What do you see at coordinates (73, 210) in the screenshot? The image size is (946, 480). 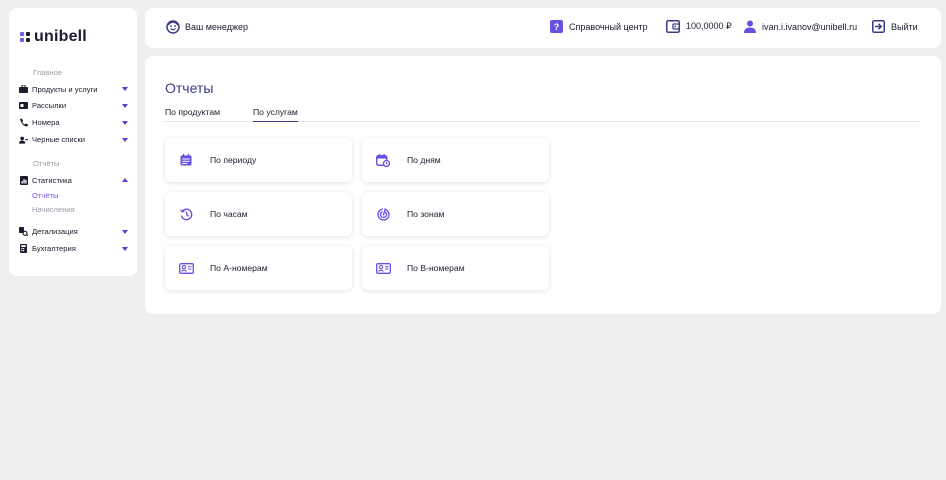 I see `sidebar-subitem-charges: Начисления` at bounding box center [73, 210].